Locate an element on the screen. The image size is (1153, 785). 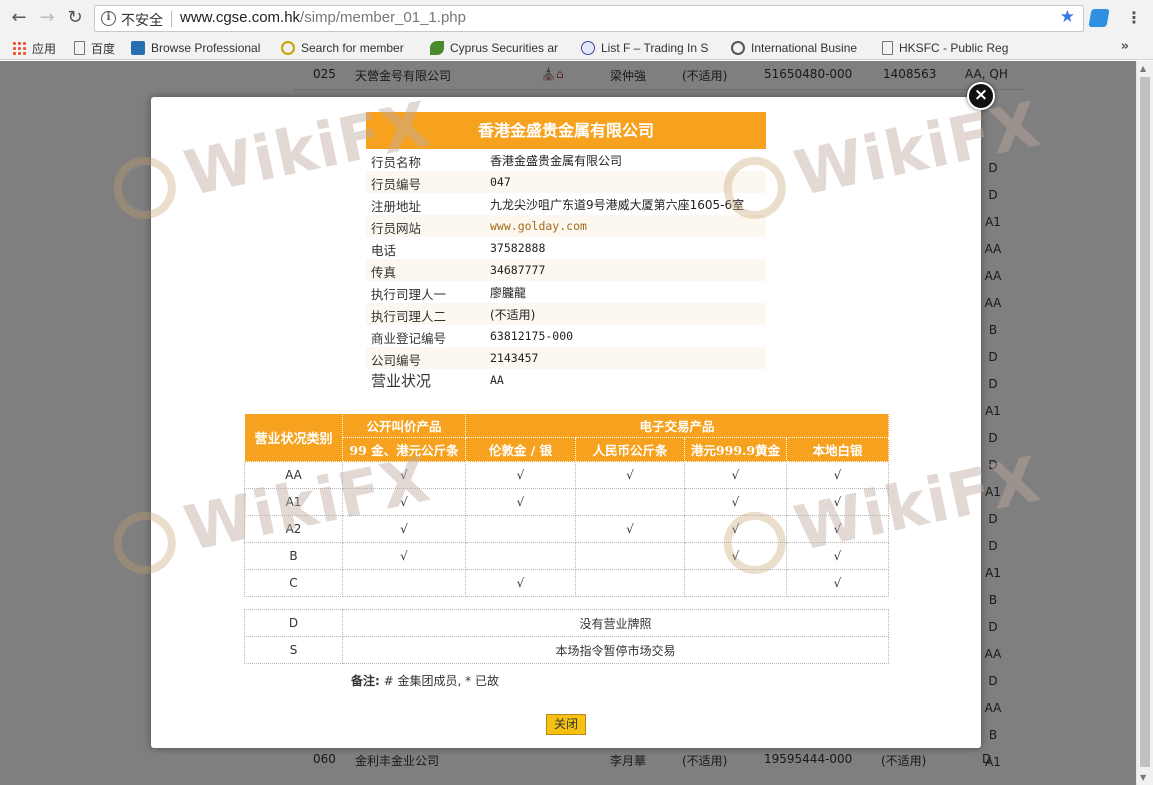
status-desc: 没有营业牌照 is located at coordinates (615, 623).